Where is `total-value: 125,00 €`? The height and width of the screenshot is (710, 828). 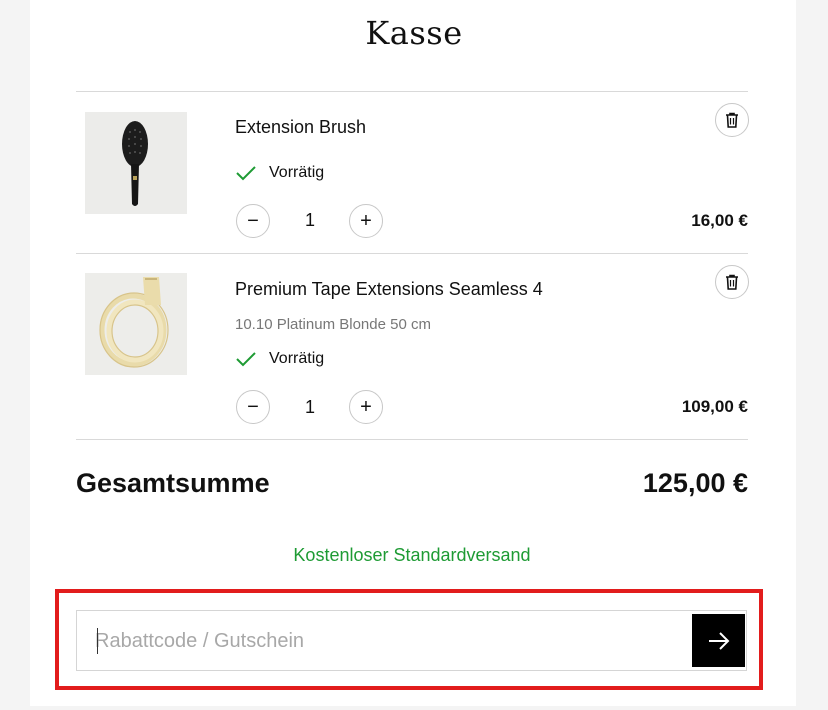
total-value: 125,00 € is located at coordinates (695, 483).